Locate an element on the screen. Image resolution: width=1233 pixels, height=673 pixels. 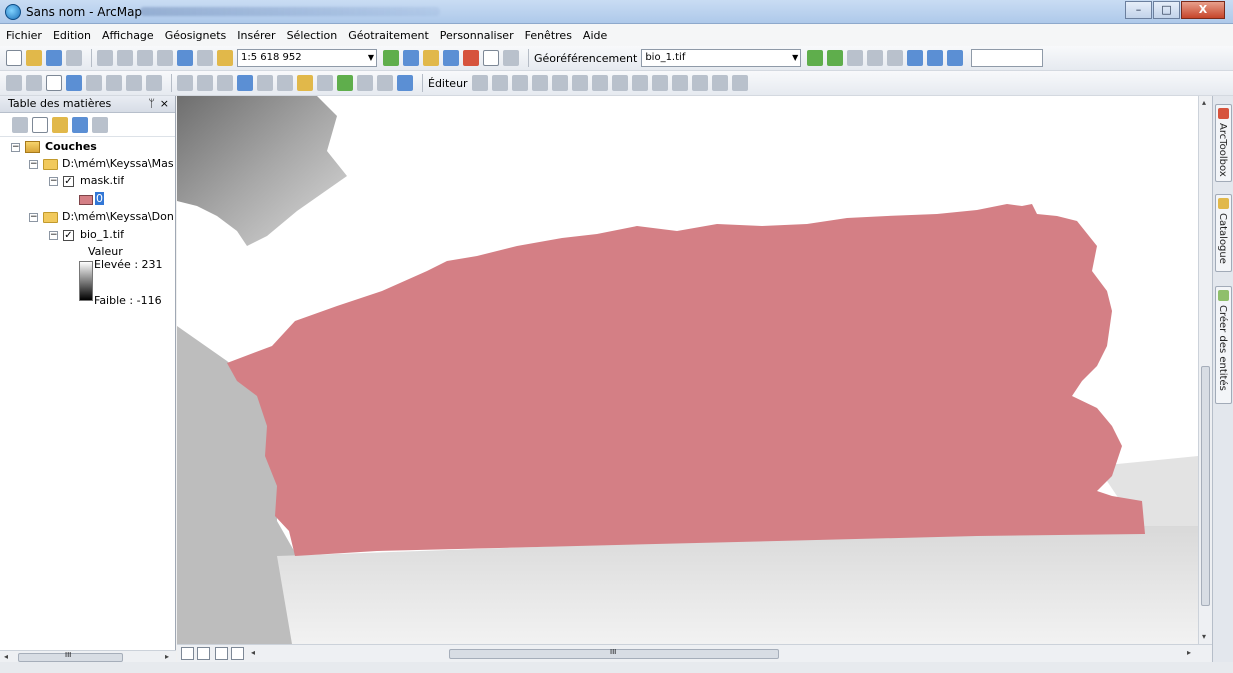
editor-menu: Éditeur is located at coordinates (448, 83).